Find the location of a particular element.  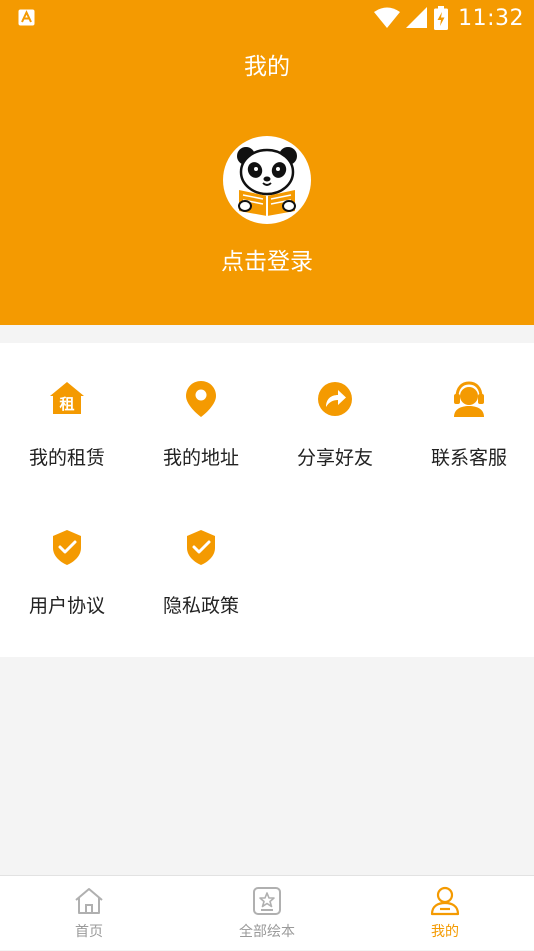

a-letter-icon is located at coordinates (26, 17).